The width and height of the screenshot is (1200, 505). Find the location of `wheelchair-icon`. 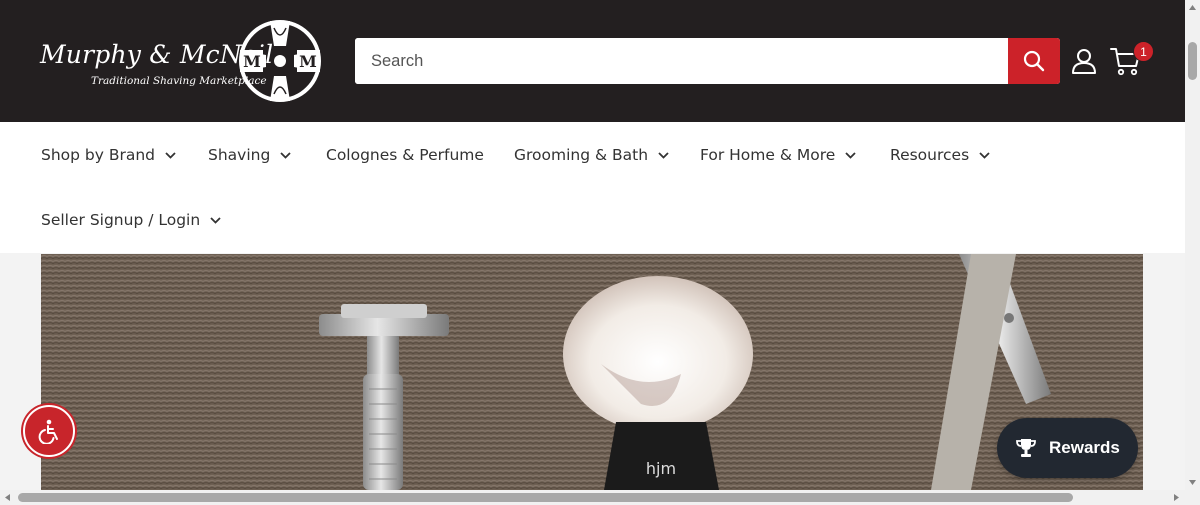

wheelchair-icon is located at coordinates (48, 431).